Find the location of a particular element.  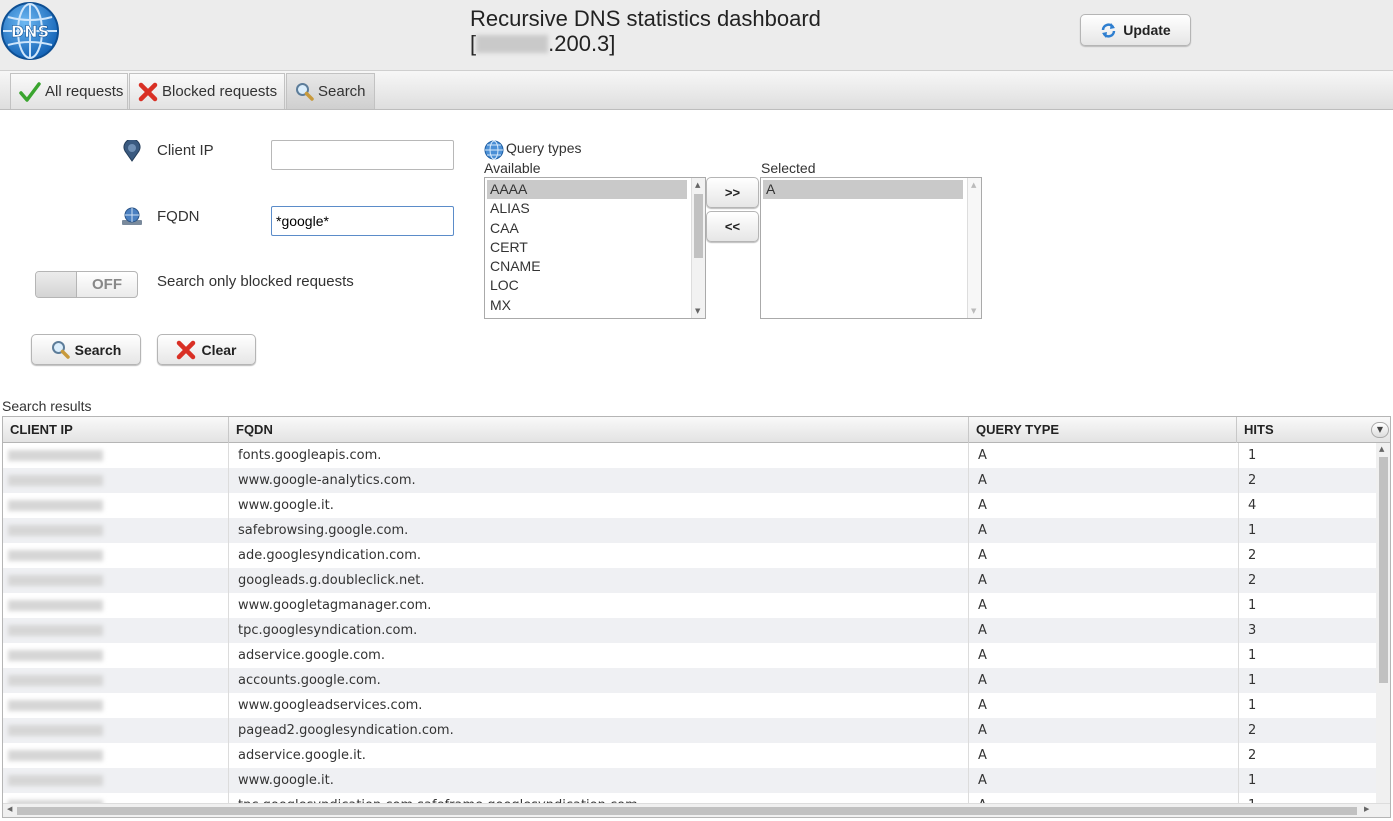

grid-horizontal-scrollbar: ◀ ▶ is located at coordinates (696, 810).